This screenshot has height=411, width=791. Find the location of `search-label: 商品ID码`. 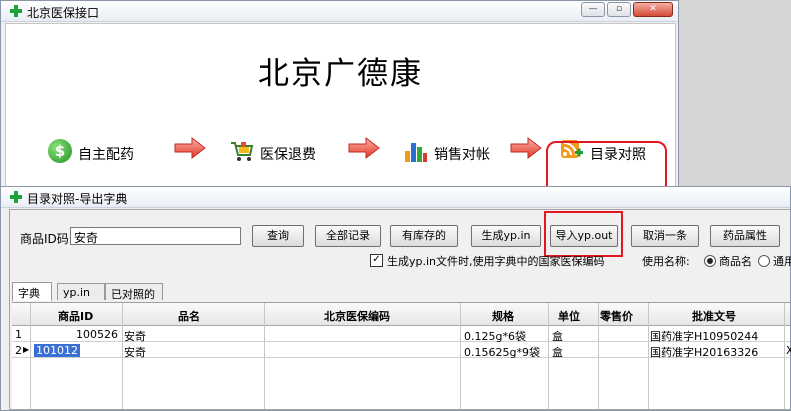

search-label: 商品ID码 is located at coordinates (44, 239).